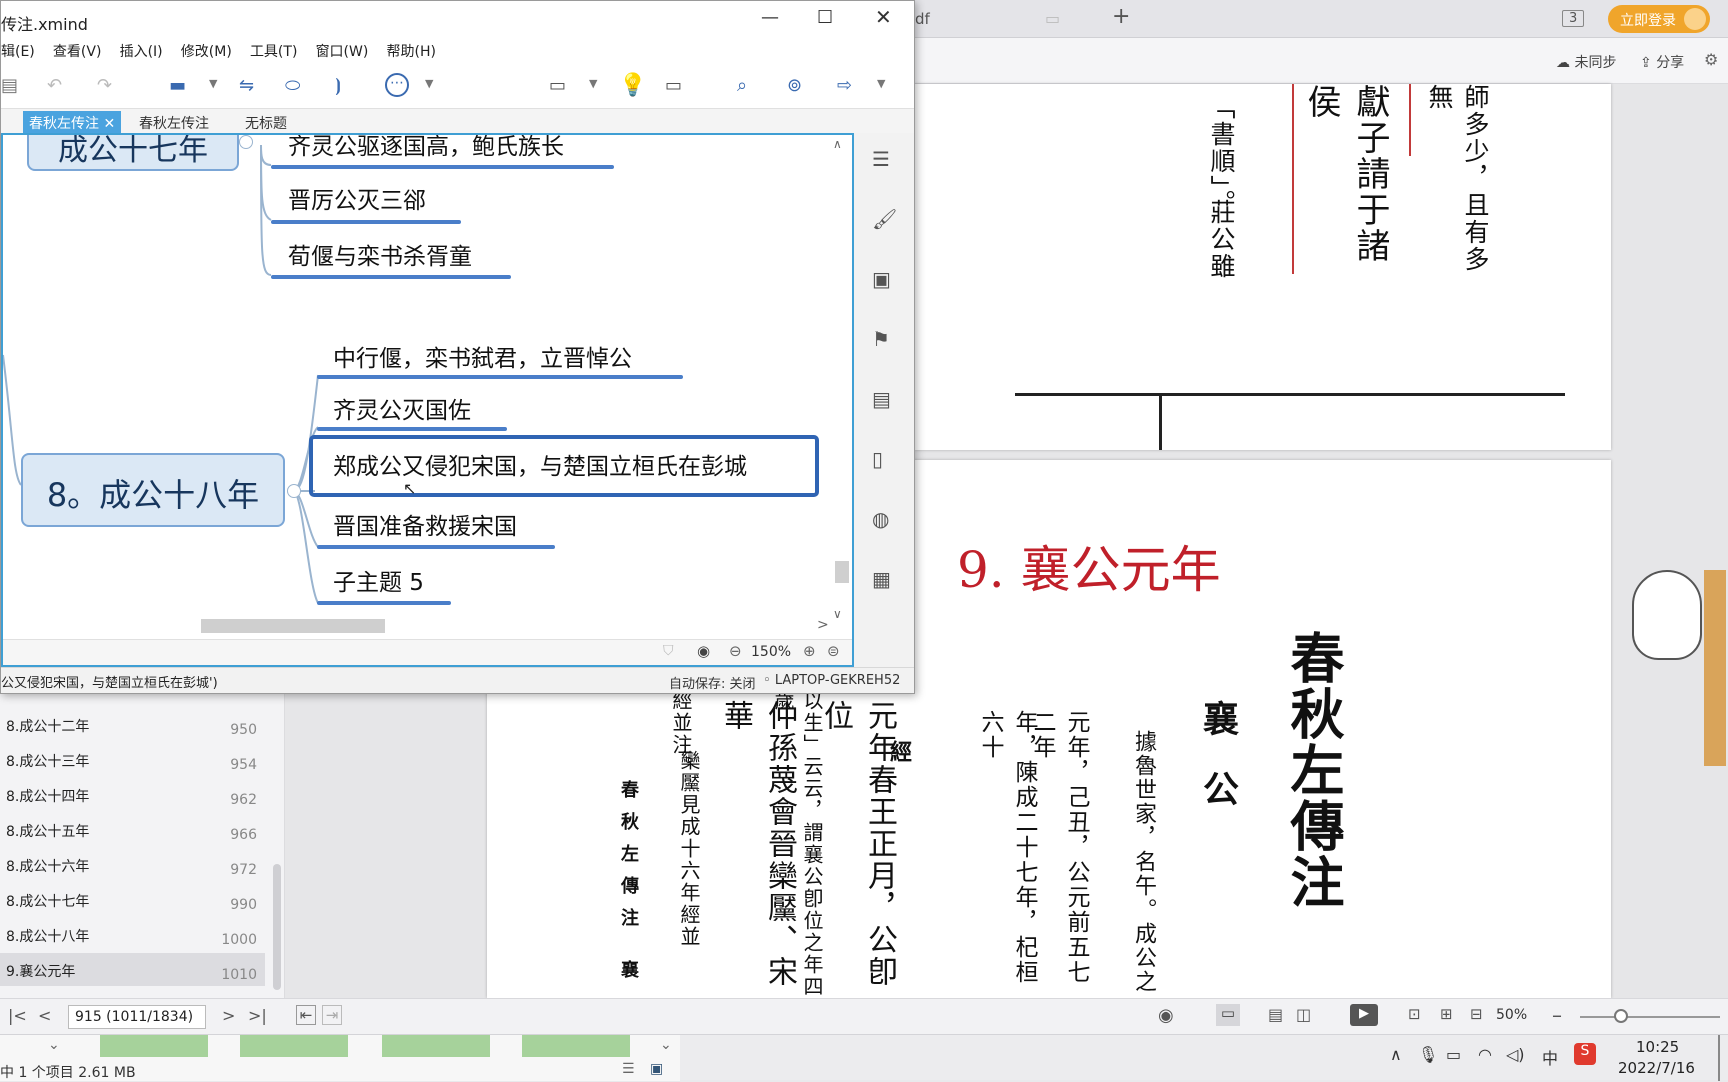 The image size is (1728, 1082). Describe the element at coordinates (1656, 1068) in the screenshot. I see `clock-date: 2022/7/16` at that location.